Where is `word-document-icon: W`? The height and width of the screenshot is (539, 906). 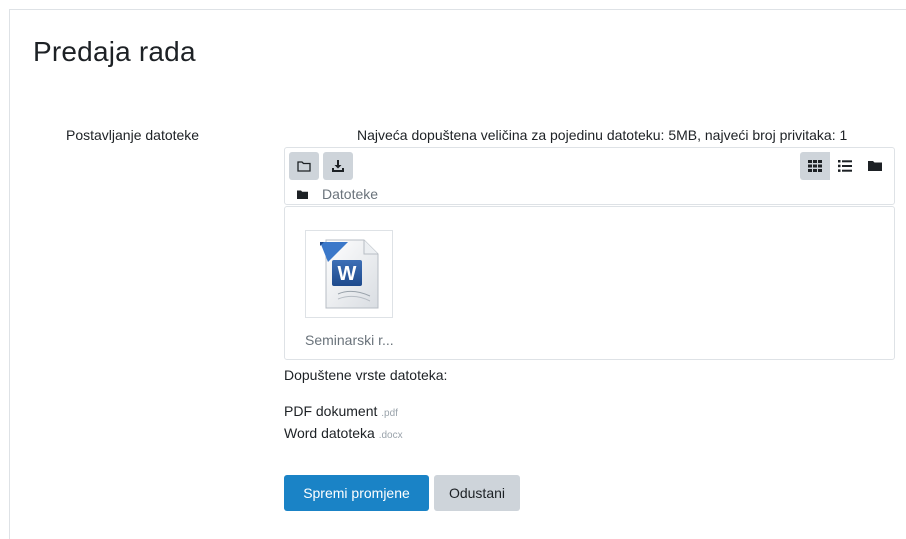
word-document-icon: W is located at coordinates (349, 274).